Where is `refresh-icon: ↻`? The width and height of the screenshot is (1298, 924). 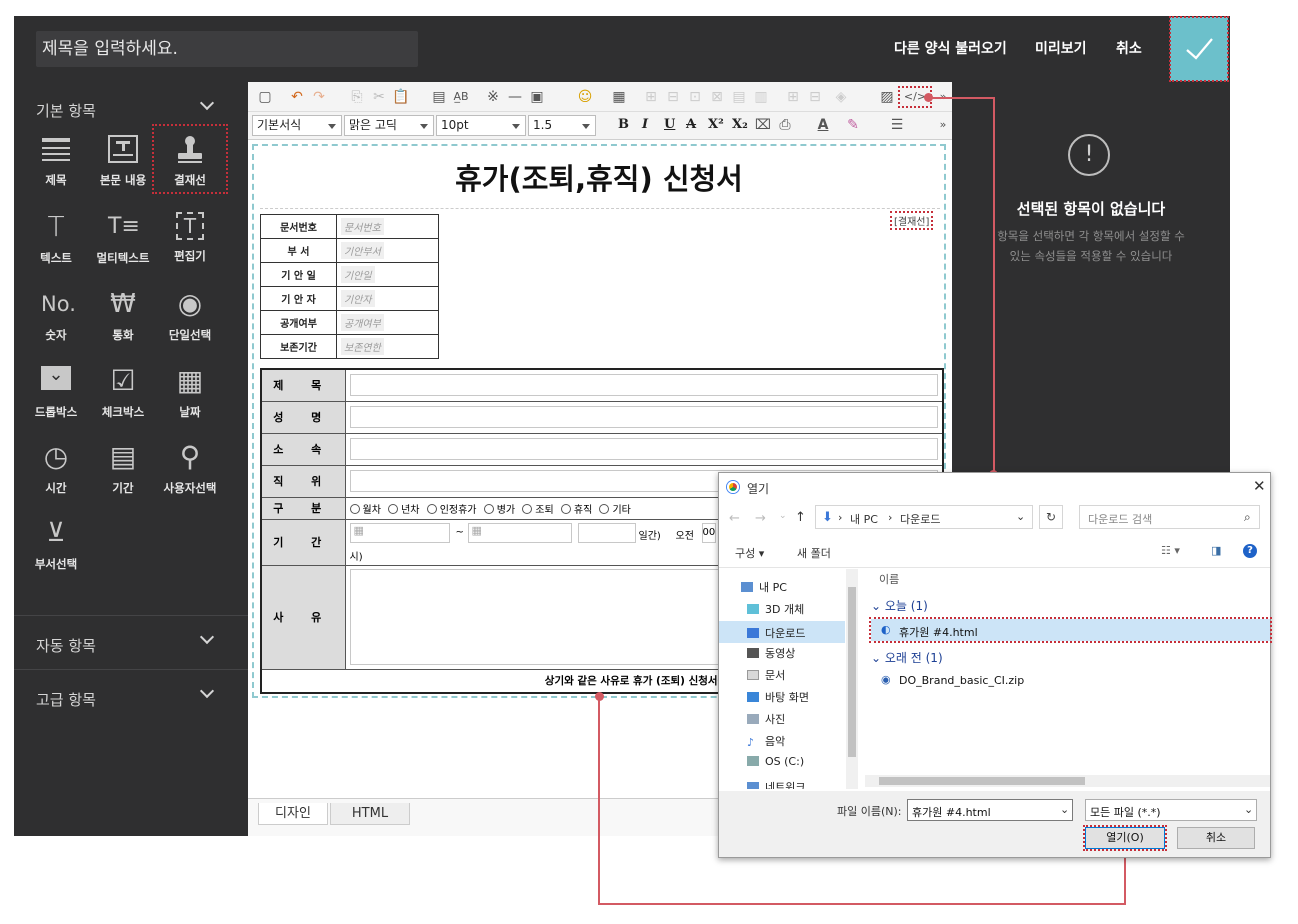
refresh-icon: ↻ is located at coordinates (1051, 517).